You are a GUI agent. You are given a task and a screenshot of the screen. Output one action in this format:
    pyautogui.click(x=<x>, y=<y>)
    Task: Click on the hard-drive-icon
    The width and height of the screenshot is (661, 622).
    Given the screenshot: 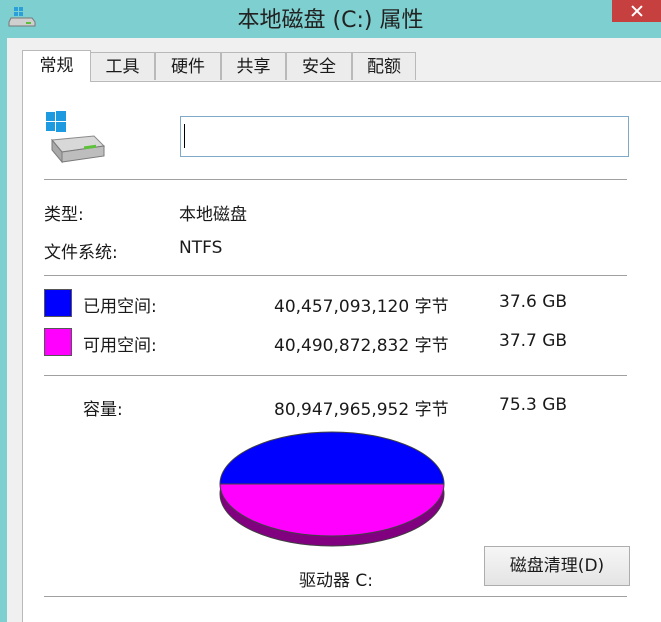 What is the action you would take?
    pyautogui.click(x=76, y=137)
    